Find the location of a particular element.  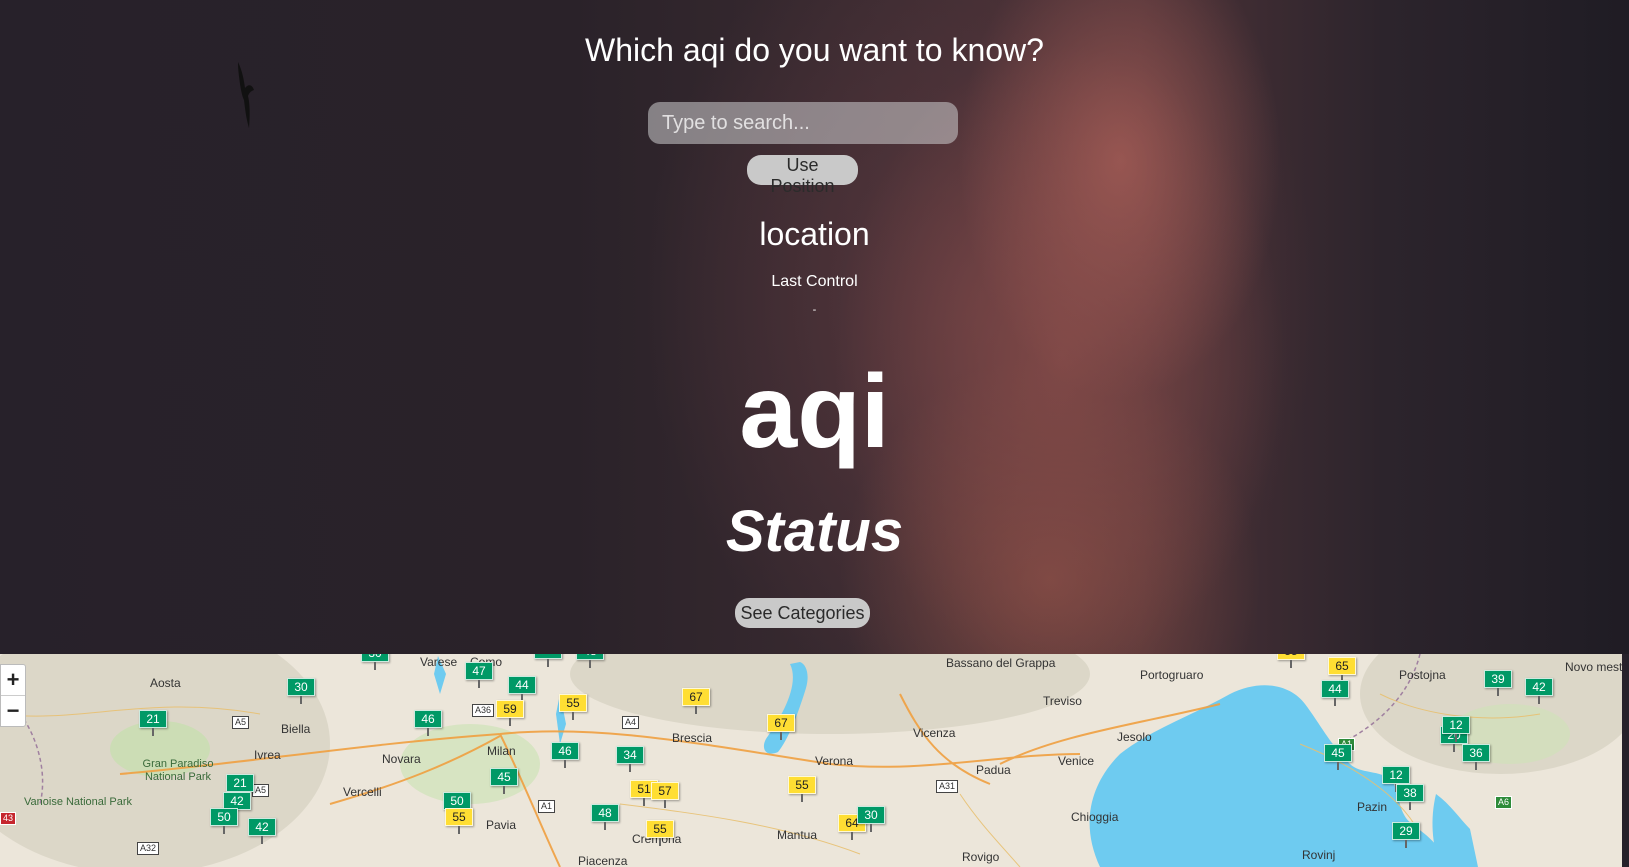

aqi-marker: 47 is located at coordinates (479, 675).